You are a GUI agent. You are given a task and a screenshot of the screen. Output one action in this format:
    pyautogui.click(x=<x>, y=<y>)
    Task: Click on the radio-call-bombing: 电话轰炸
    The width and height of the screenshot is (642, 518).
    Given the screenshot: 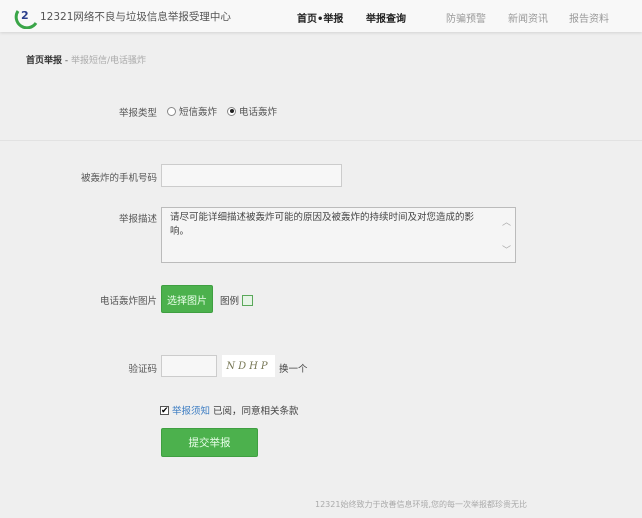 What is the action you would take?
    pyautogui.click(x=252, y=111)
    